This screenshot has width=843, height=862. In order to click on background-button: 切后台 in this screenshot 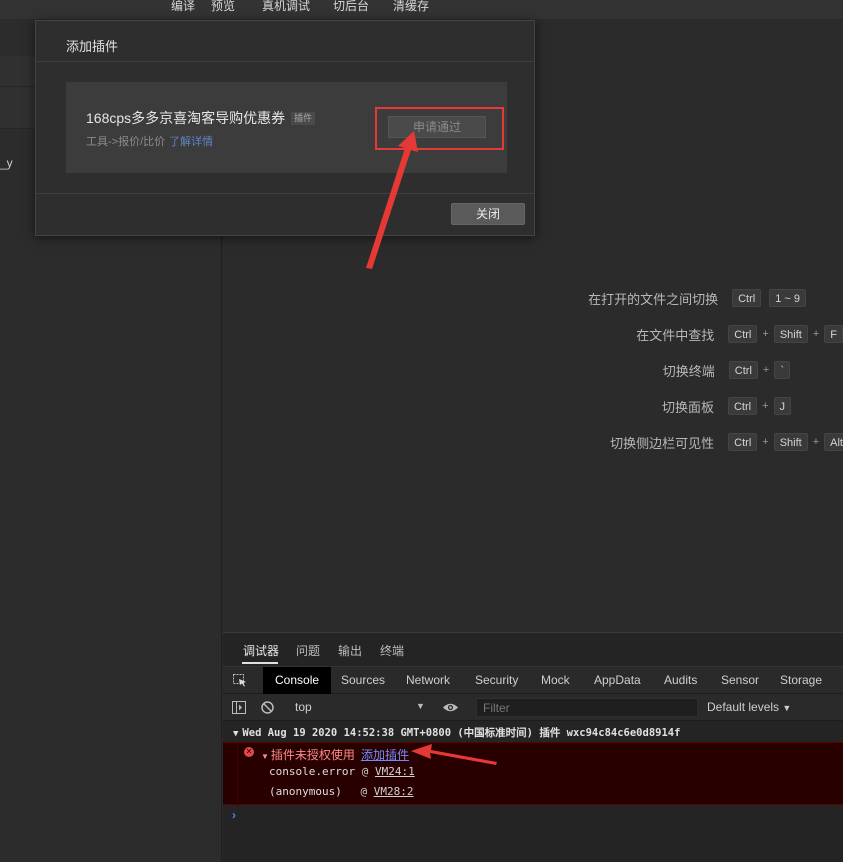, I will do `click(351, 6)`.